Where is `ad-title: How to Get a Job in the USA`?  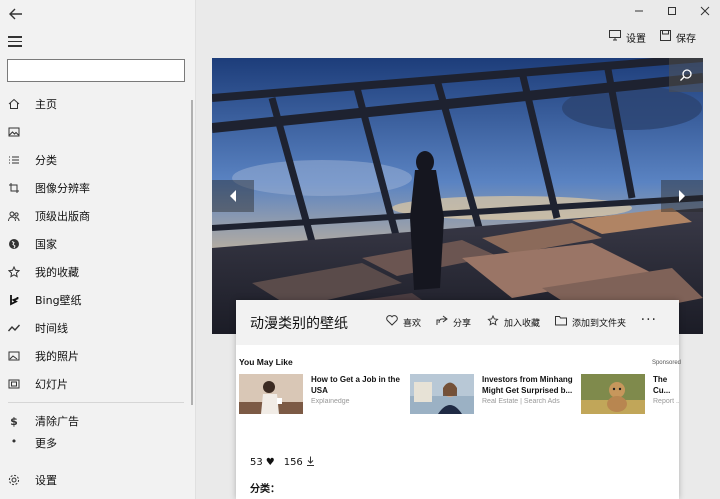
ad-title: How to Get a Job in the USA is located at coordinates (355, 385).